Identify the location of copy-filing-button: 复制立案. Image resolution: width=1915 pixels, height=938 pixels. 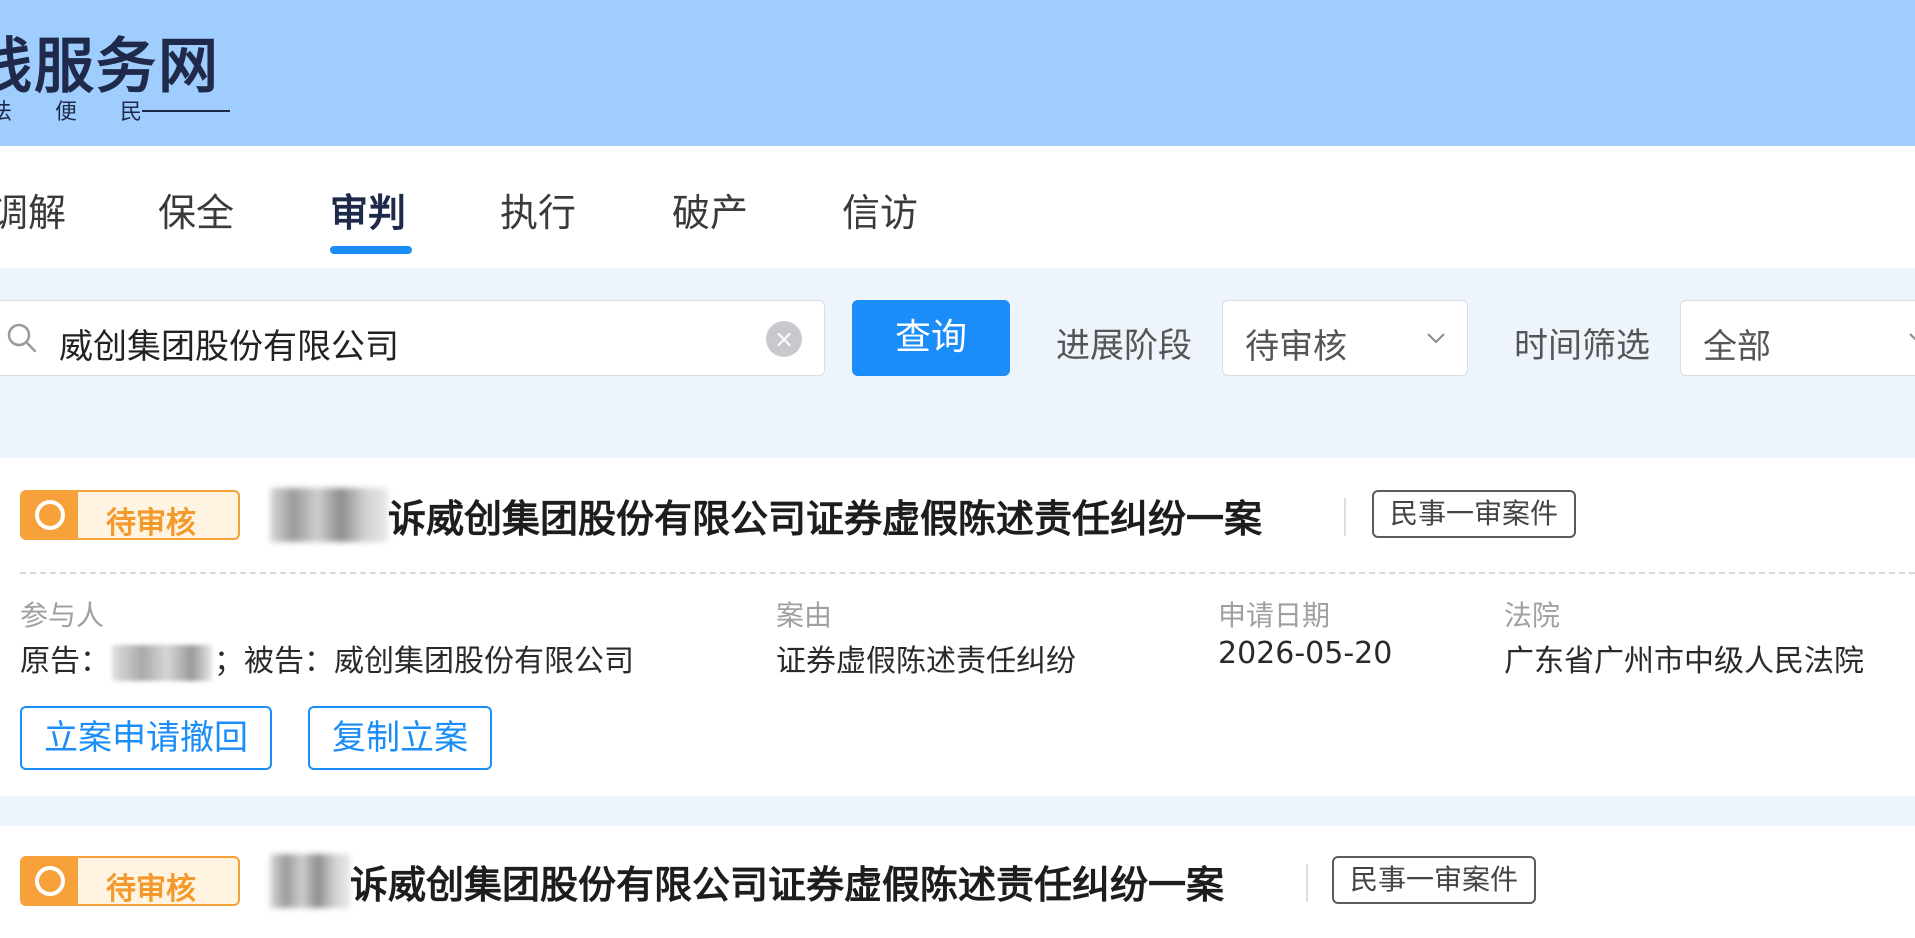
(400, 738).